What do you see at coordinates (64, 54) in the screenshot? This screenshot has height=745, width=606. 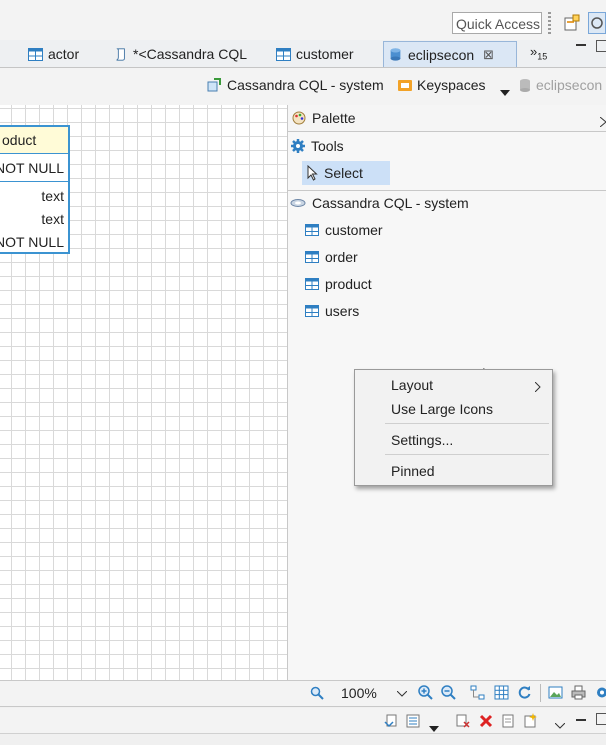 I see `tab-label: actor` at bounding box center [64, 54].